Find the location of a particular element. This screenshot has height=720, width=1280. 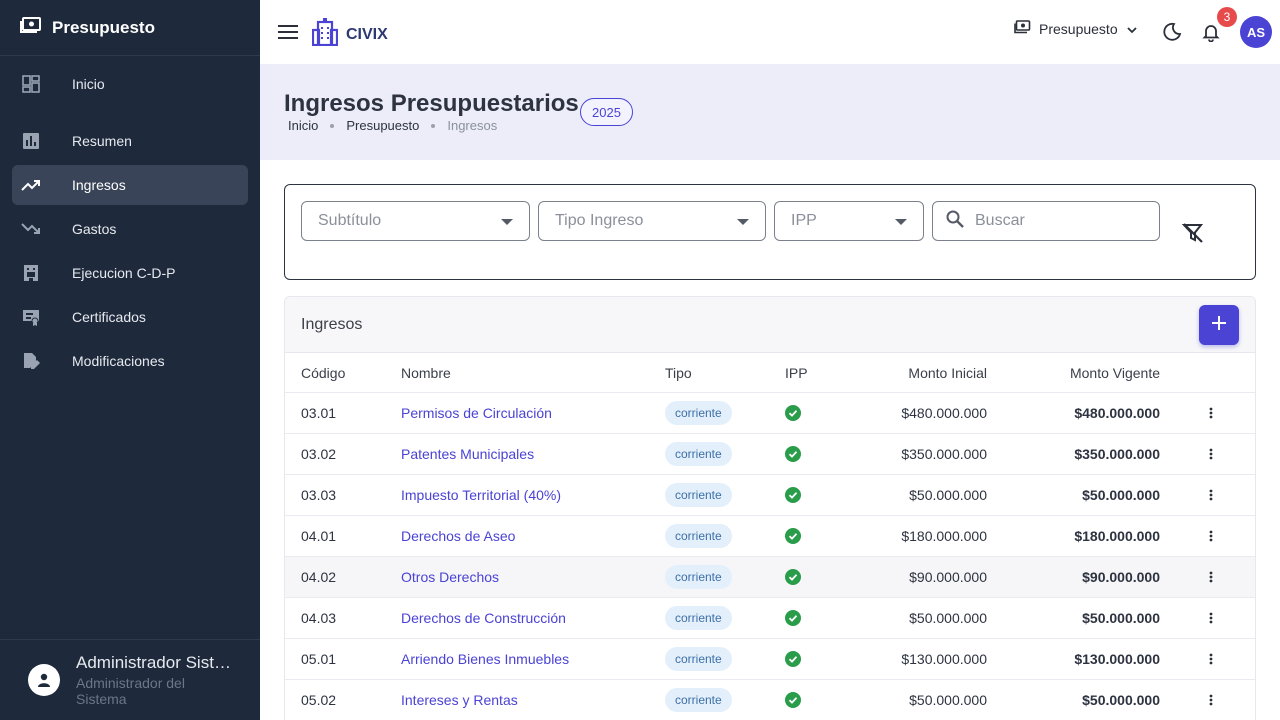

bell-icon is located at coordinates (1211, 32).